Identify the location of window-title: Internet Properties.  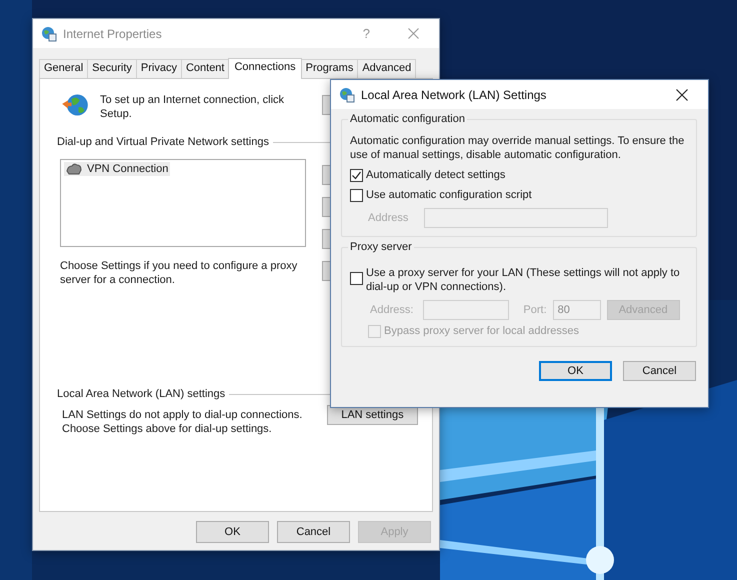
(112, 33).